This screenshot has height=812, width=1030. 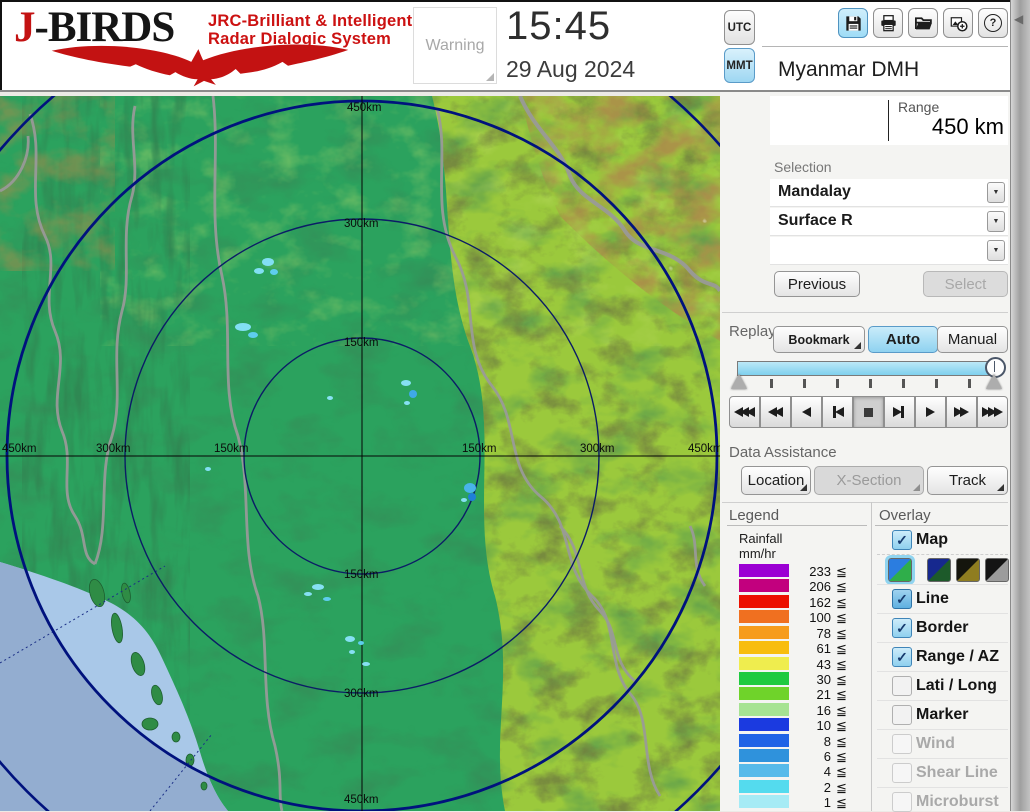 I want to click on slider-start-marker, so click(x=739, y=381).